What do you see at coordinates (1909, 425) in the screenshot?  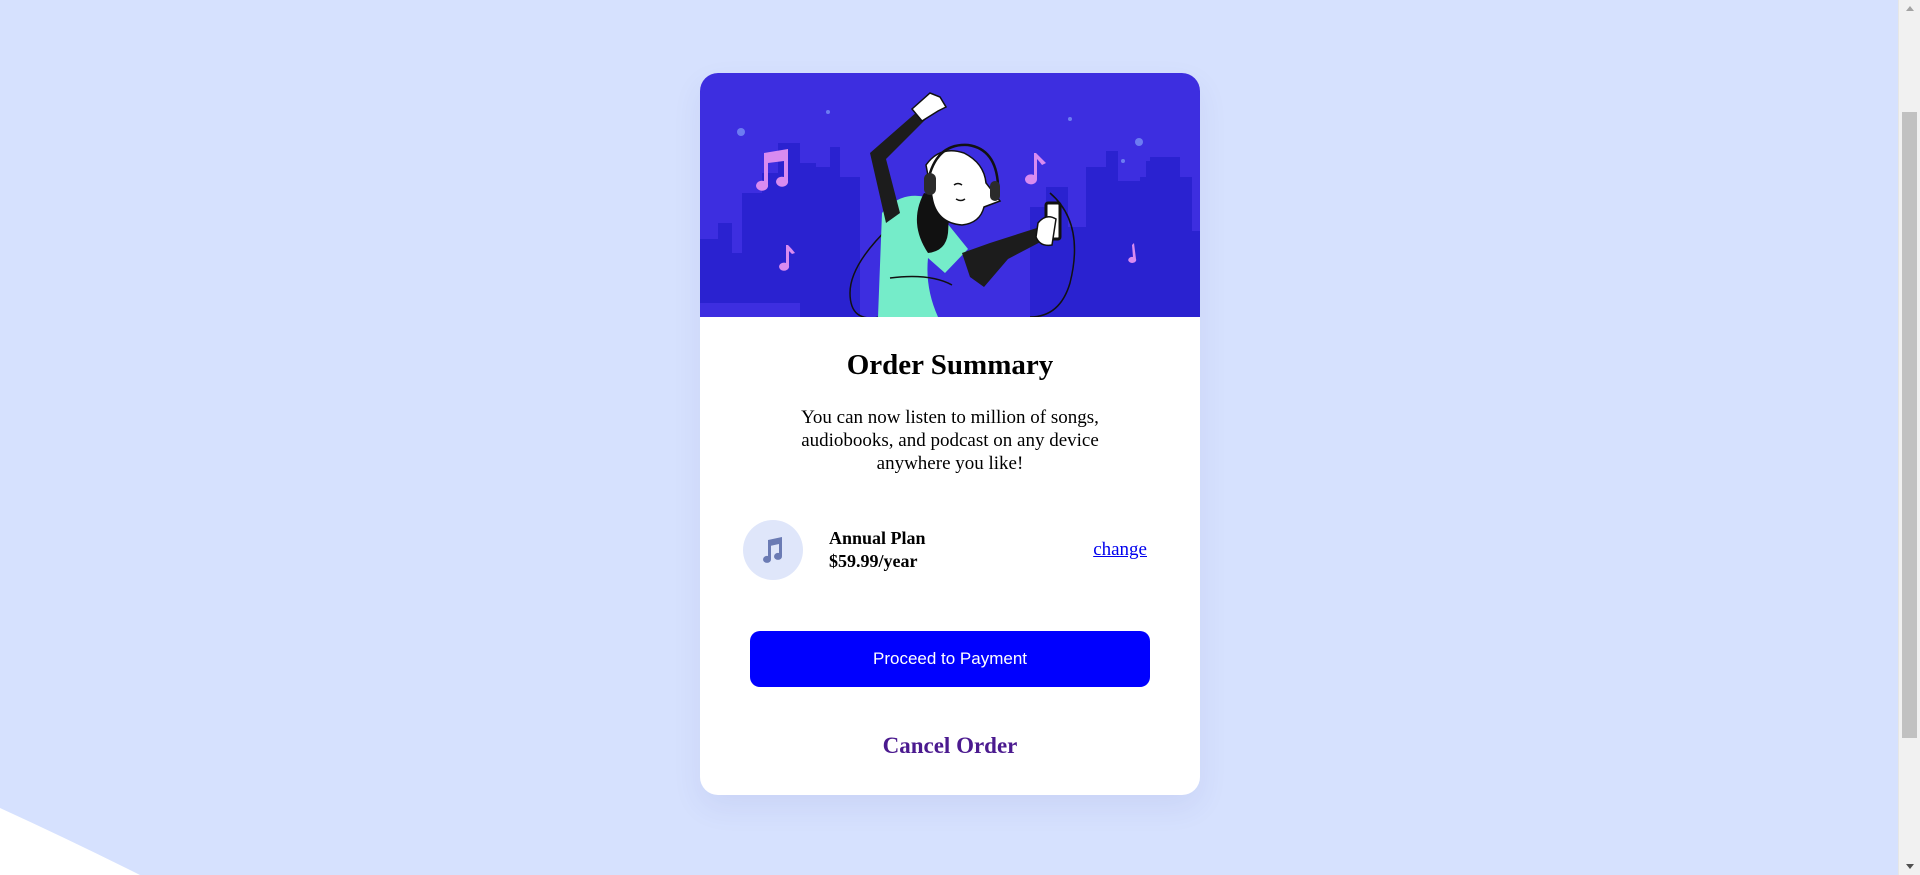 I see `scrollbar-thumb` at bounding box center [1909, 425].